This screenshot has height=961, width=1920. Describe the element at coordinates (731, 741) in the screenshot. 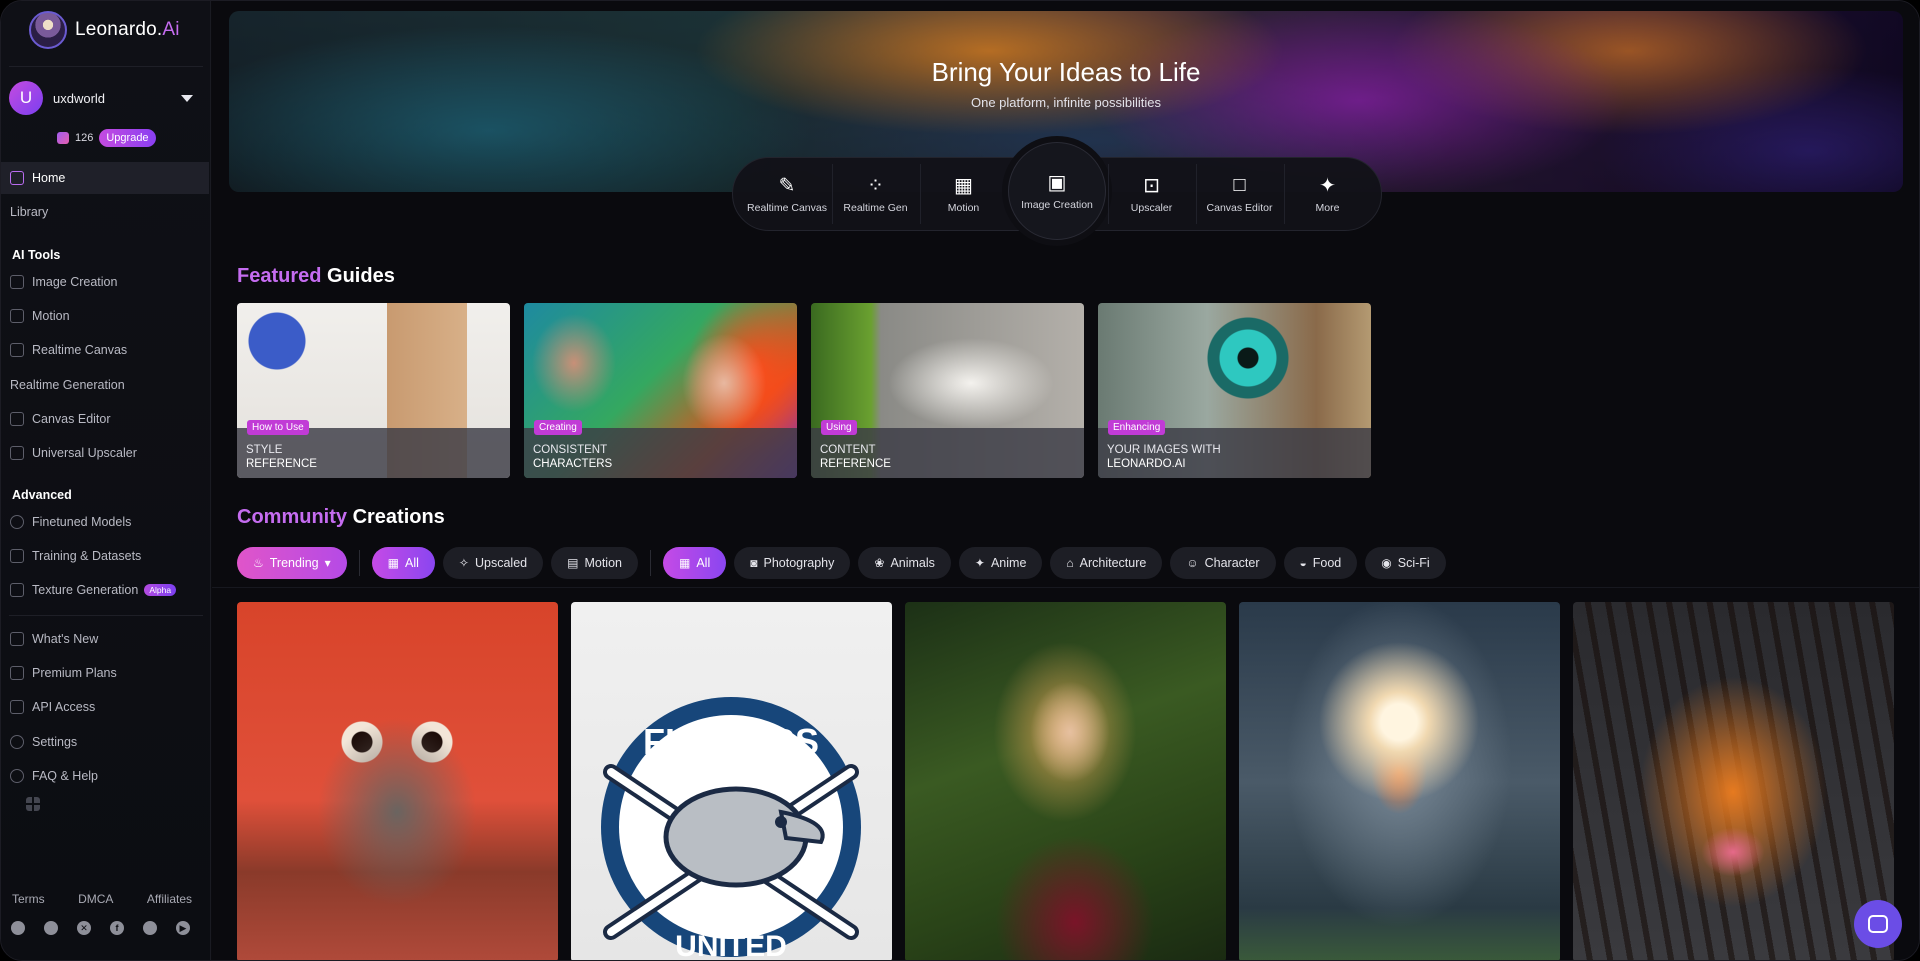

I see `flippers-top-text: FLIPPERS` at that location.